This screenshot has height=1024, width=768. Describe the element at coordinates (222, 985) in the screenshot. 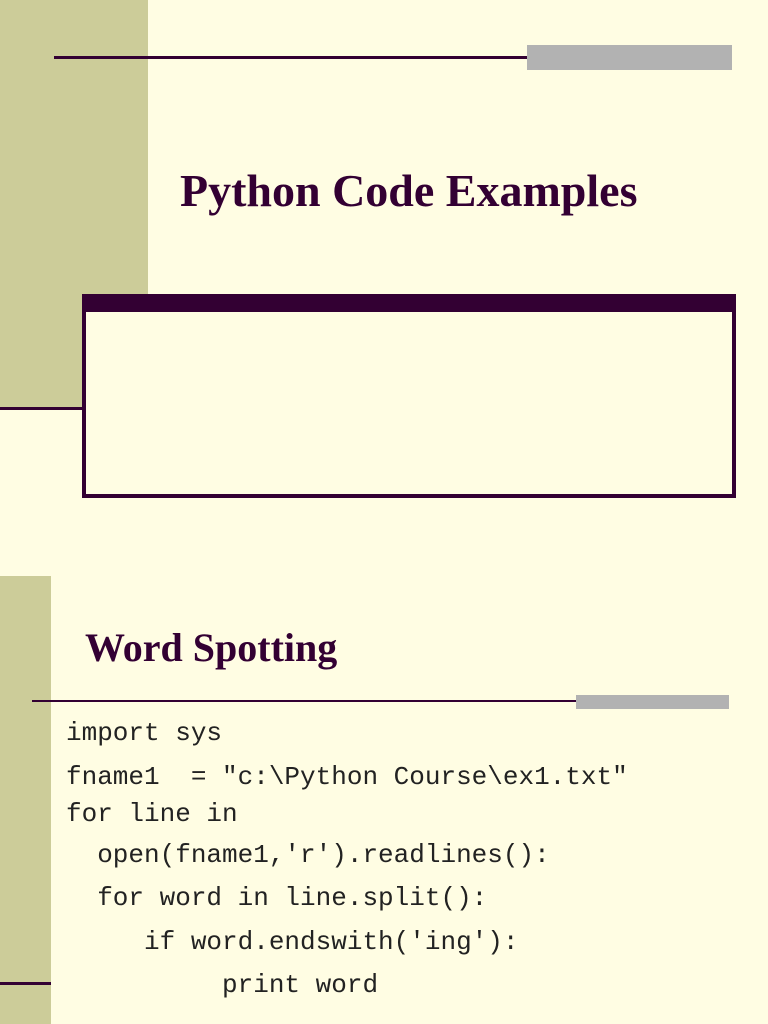

I see `code-line: print word` at that location.